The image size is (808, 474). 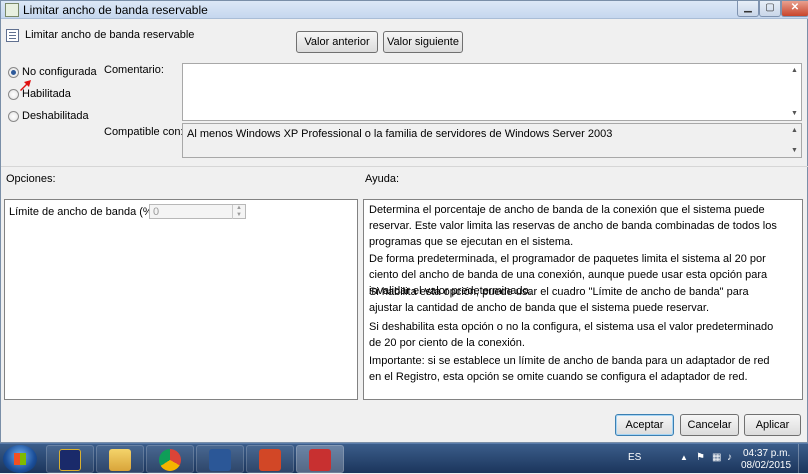 What do you see at coordinates (423, 42) in the screenshot?
I see `next-setting-button: Valor siguiente` at bounding box center [423, 42].